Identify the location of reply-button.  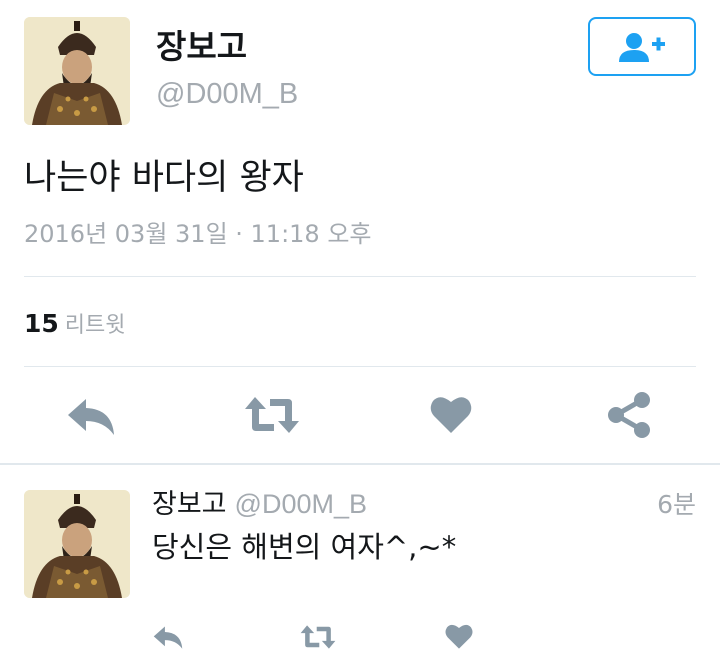
(91, 416).